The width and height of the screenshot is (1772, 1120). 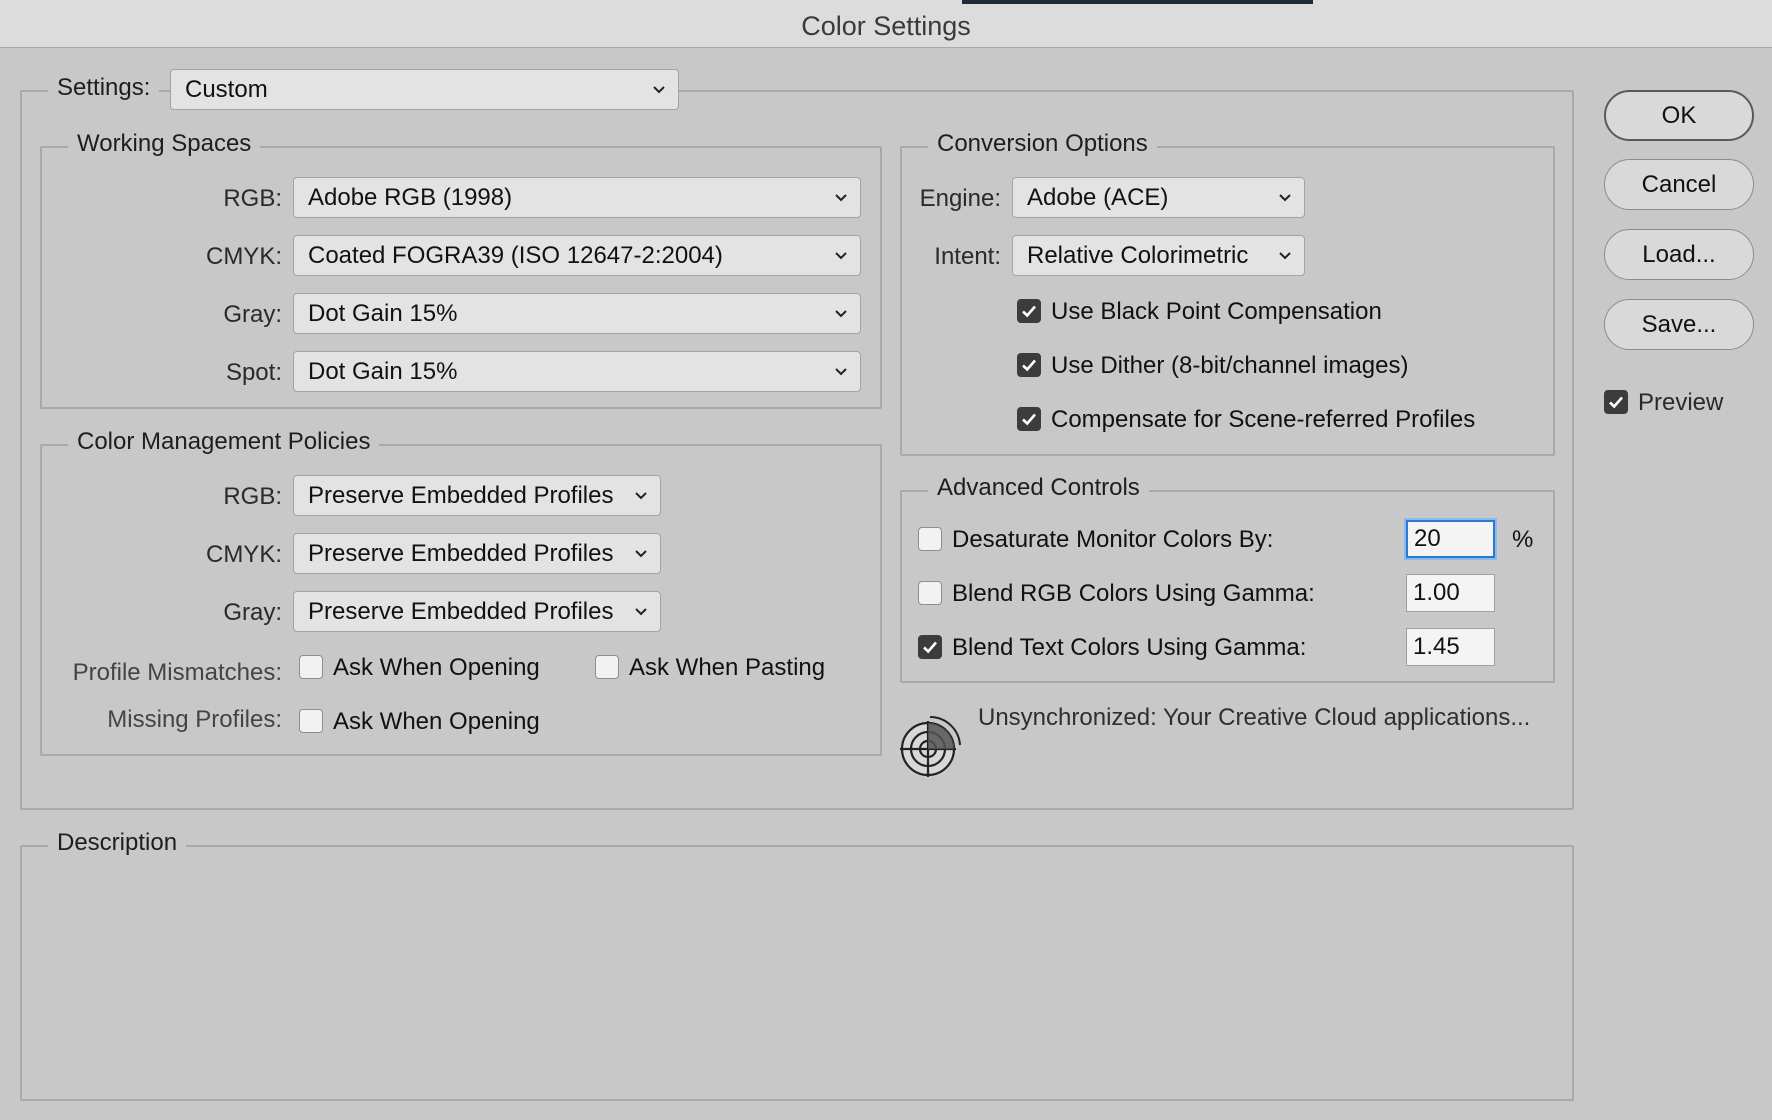 What do you see at coordinates (243, 256) in the screenshot?
I see `ws-cmyk-label: CMYK:` at bounding box center [243, 256].